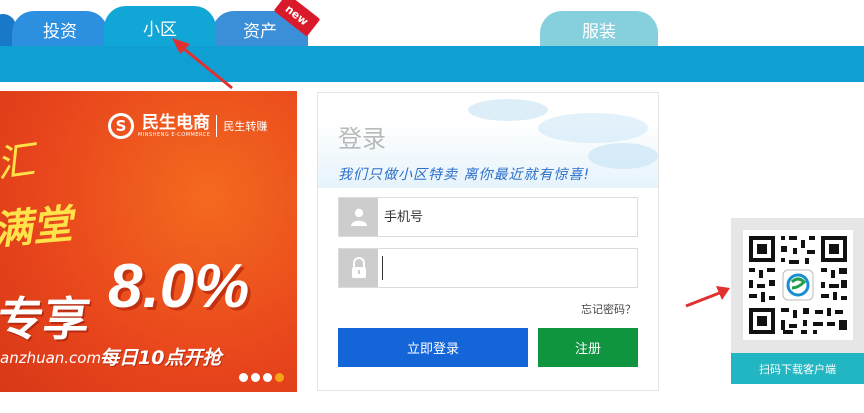 The height and width of the screenshot is (413, 864). I want to click on qr-code, so click(798, 285).